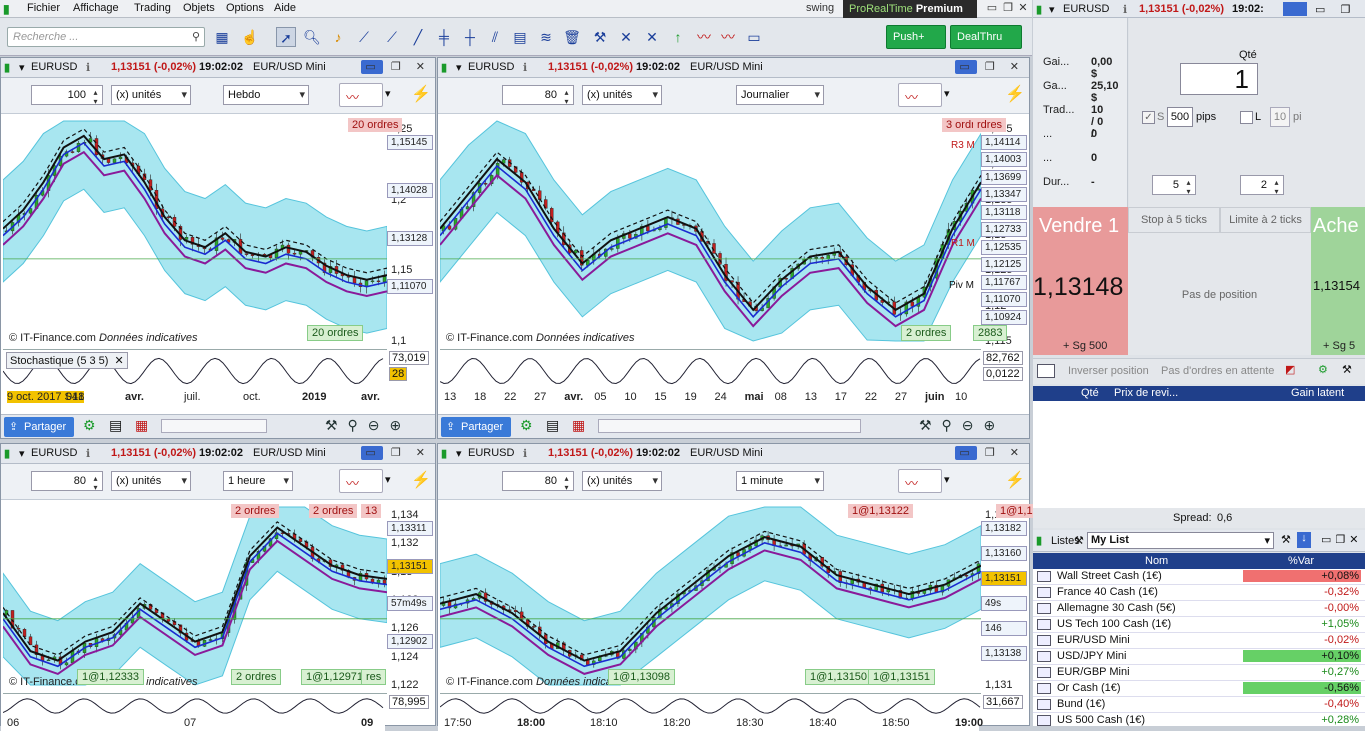 The height and width of the screenshot is (731, 1365). Describe the element at coordinates (1290, 369) in the screenshot. I see `chart-order-icon: ◩` at that location.